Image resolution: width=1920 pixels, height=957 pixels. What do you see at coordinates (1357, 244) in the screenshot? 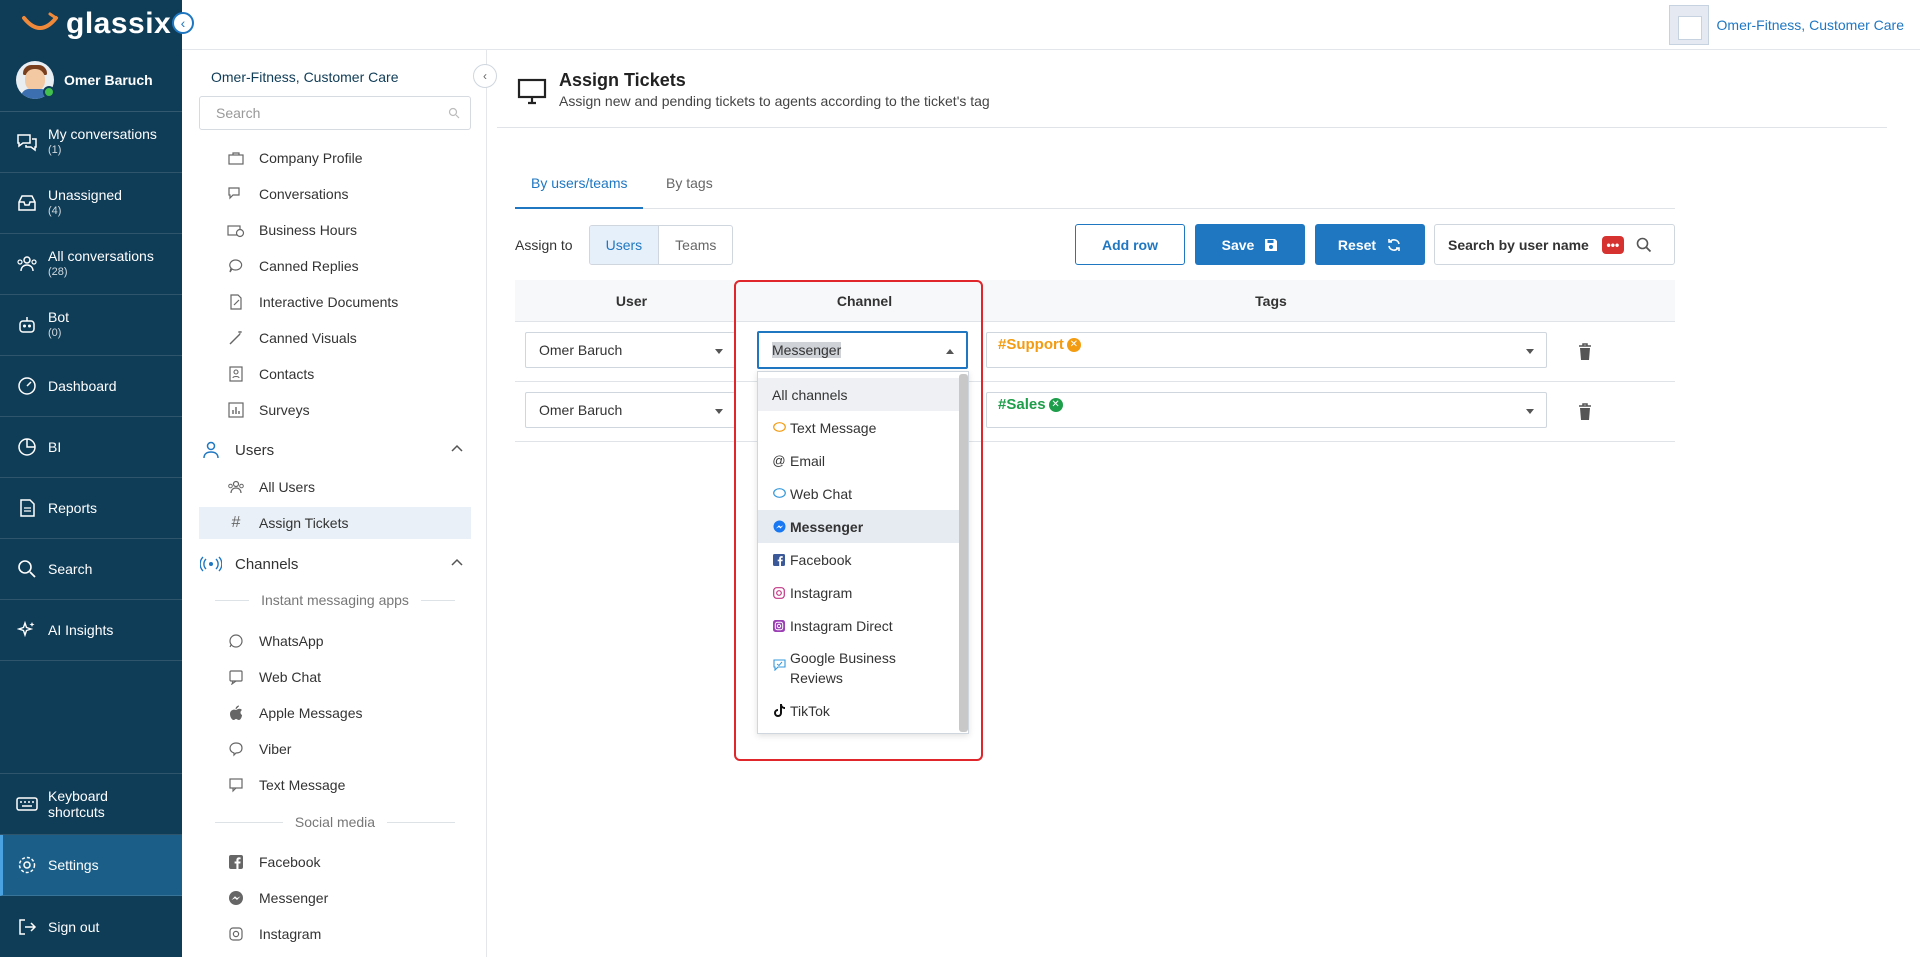
I see `reset-label: Reset` at bounding box center [1357, 244].